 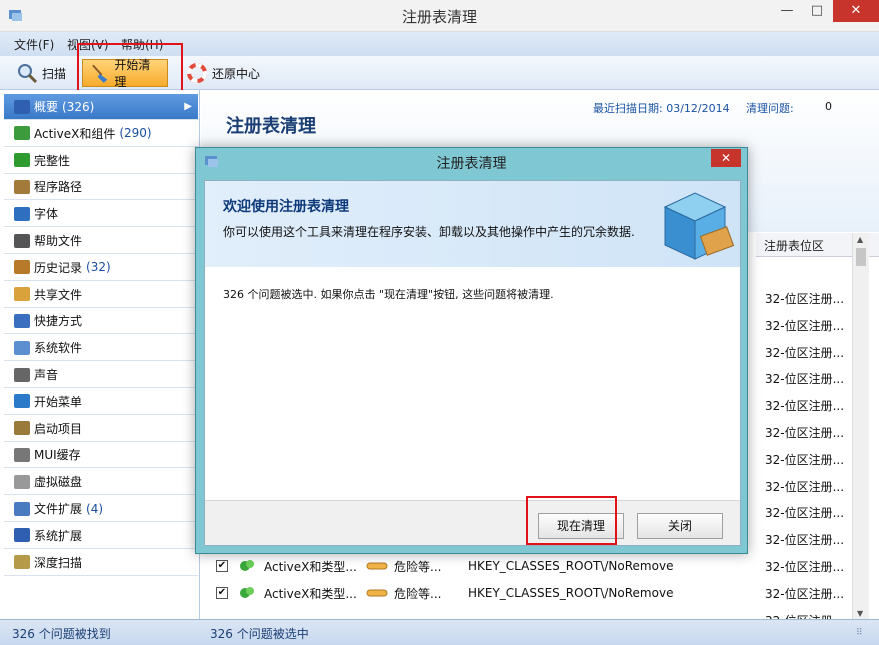 What do you see at coordinates (58, 294) in the screenshot?
I see `sidebar-item-label: 共享文件` at bounding box center [58, 294].